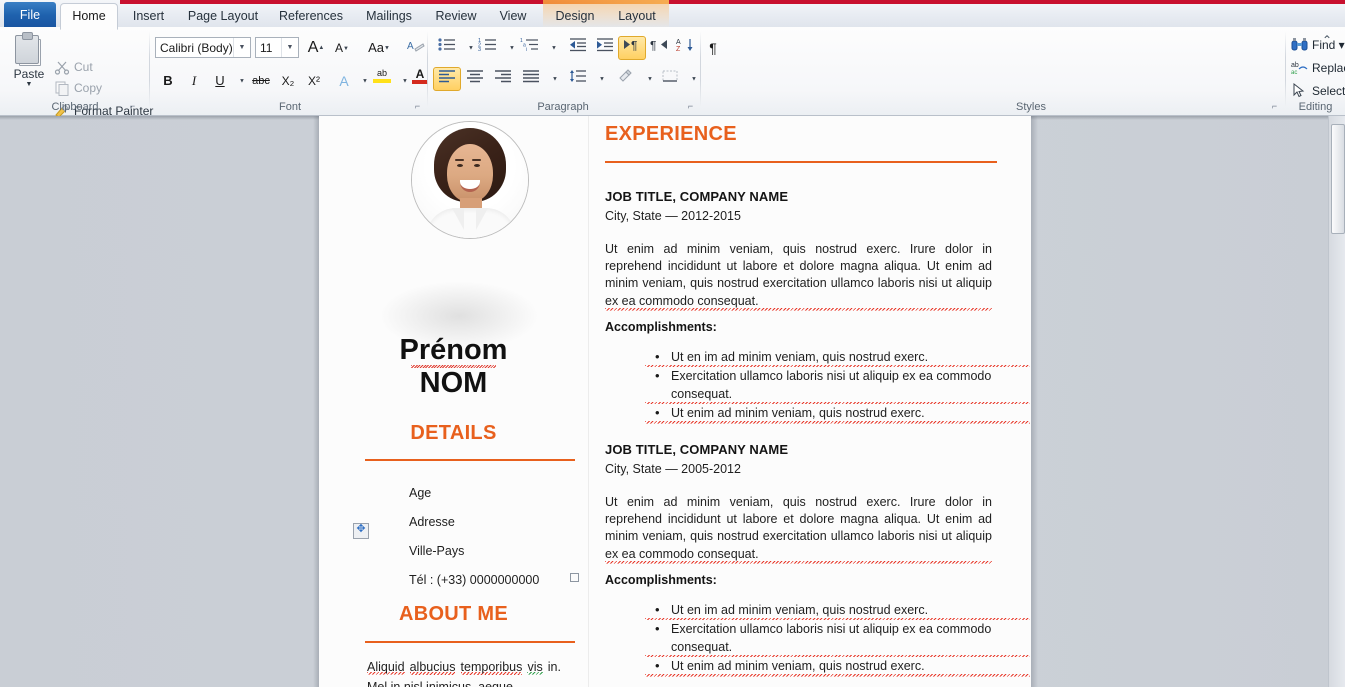 The height and width of the screenshot is (687, 1345). What do you see at coordinates (203, 47) in the screenshot?
I see `font-name-combo: Calibri (Body) ▼` at bounding box center [203, 47].